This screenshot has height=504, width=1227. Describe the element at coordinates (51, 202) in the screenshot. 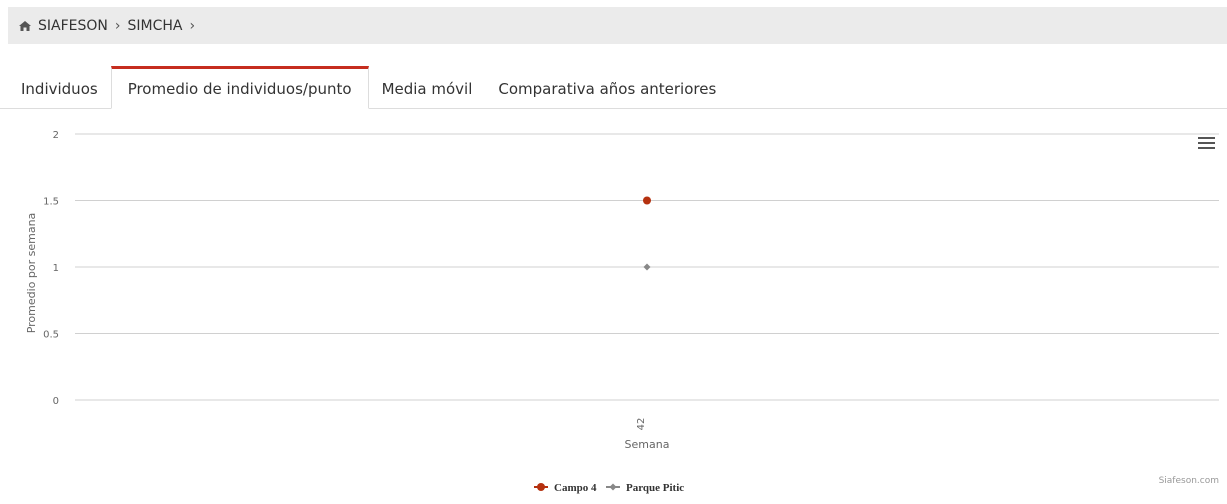

I see `y-tick-label: 1.5` at that location.